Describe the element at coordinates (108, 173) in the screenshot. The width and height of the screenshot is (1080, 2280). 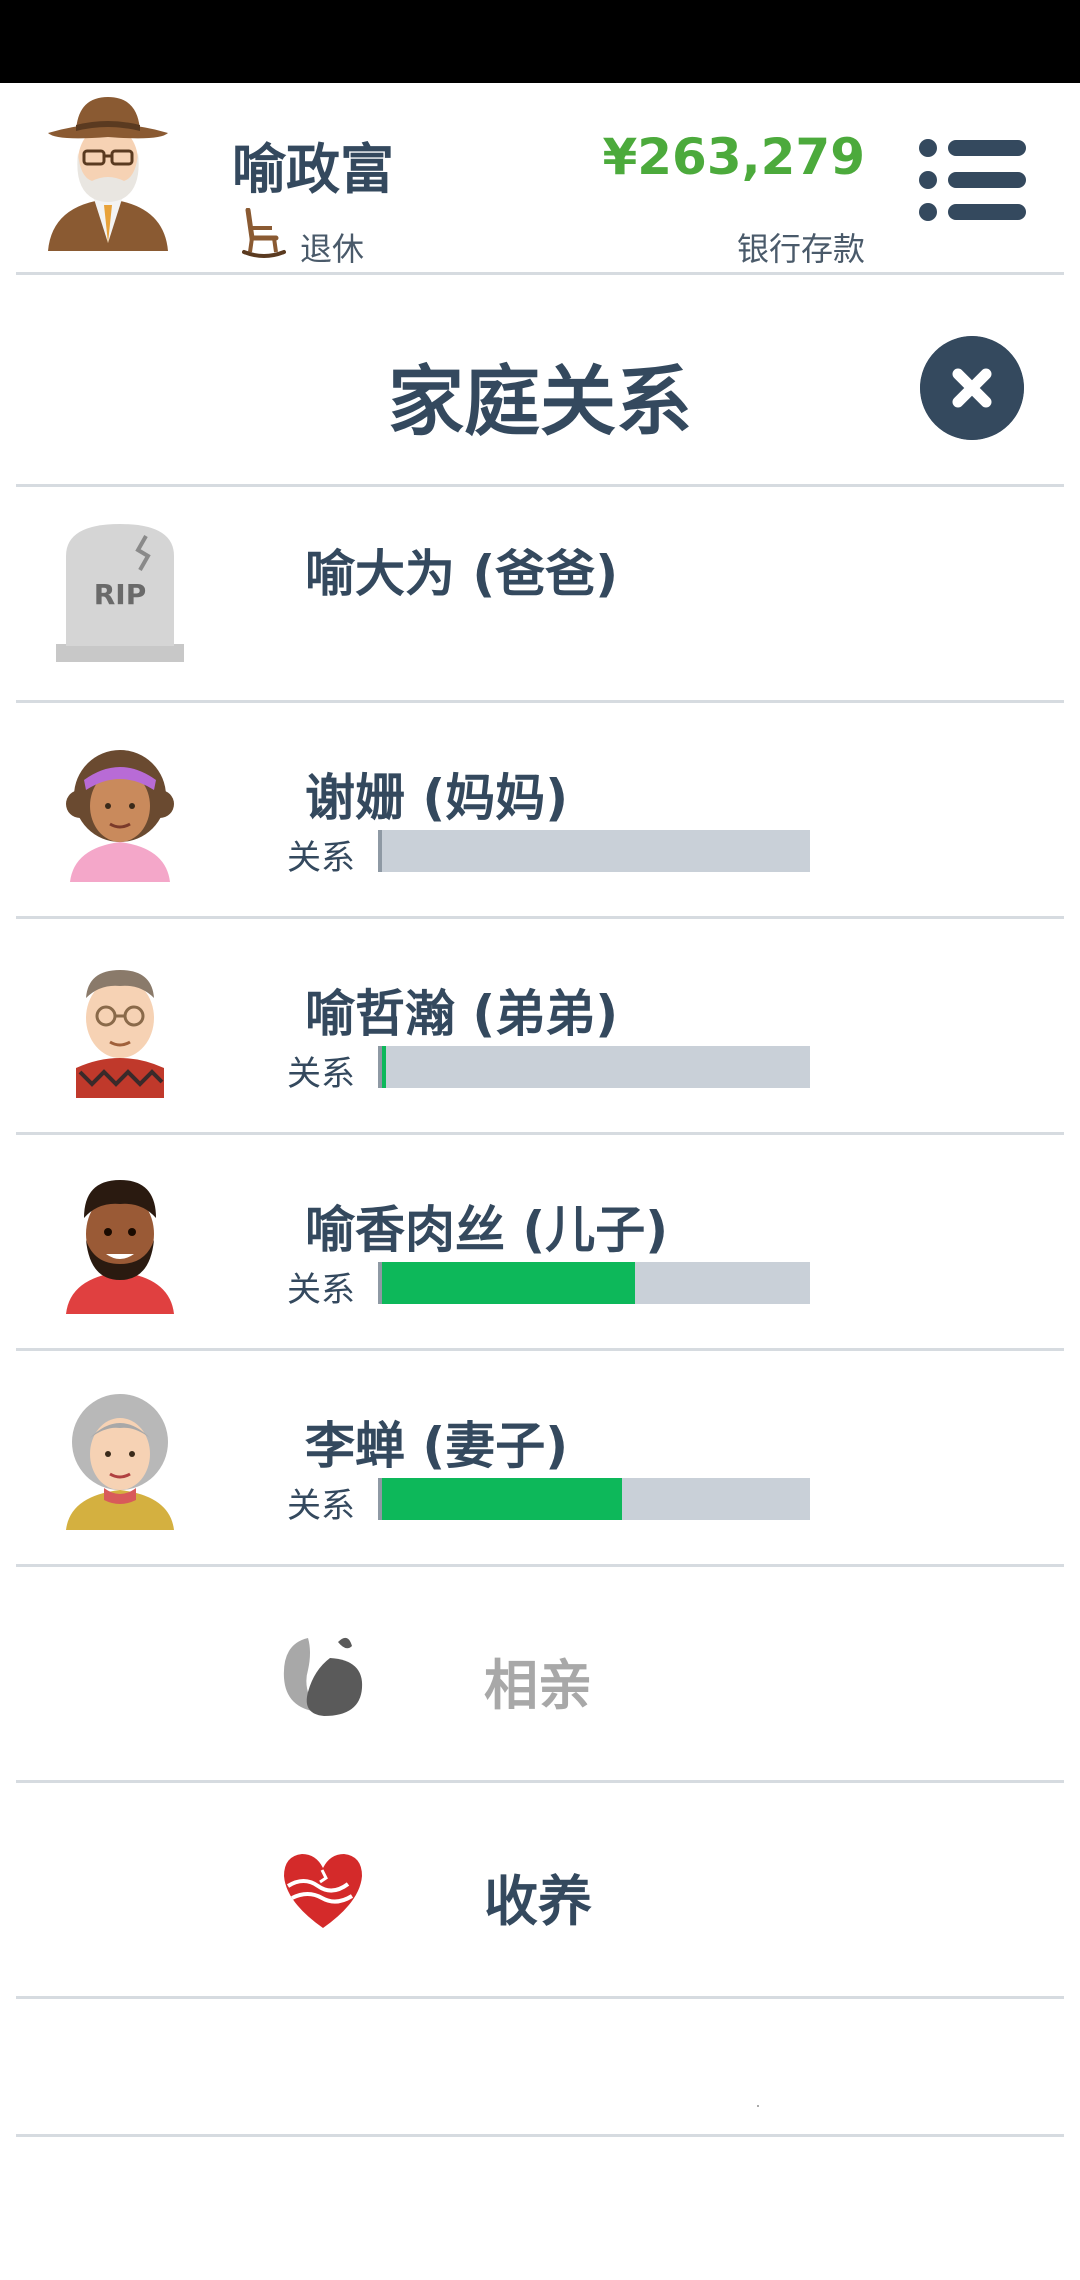
I see `player-avatar` at that location.